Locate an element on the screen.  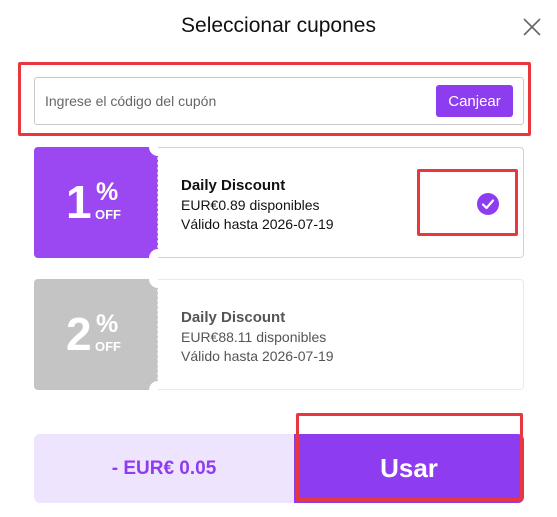
dialog-title: Seleccionar cupones is located at coordinates (278, 25).